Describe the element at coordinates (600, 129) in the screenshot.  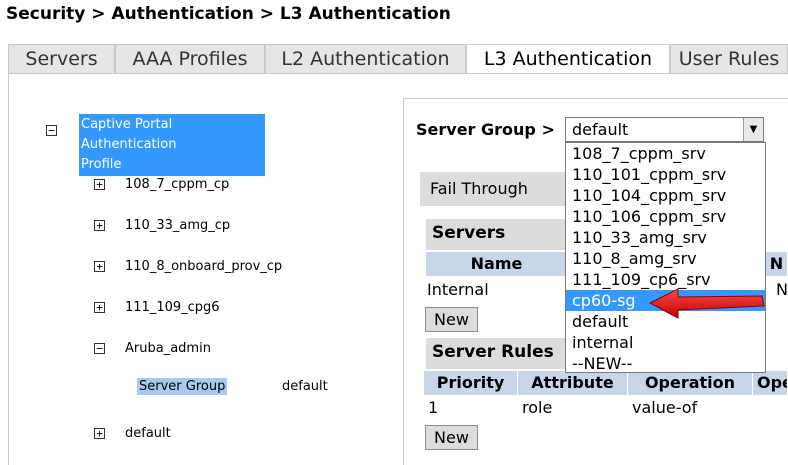
I see `server-group-selected-value: default` at that location.